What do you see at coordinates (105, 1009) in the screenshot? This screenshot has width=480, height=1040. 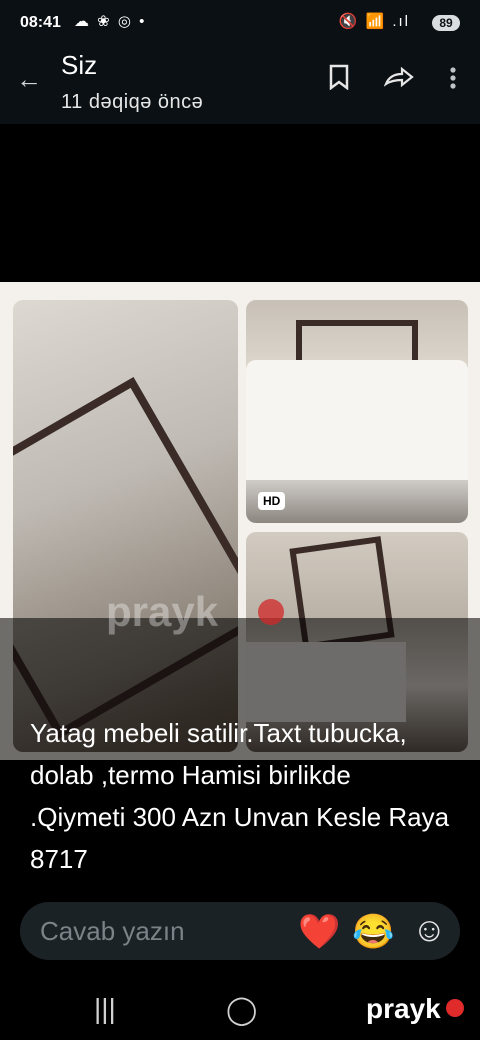 I see `recents-icon: |||` at bounding box center [105, 1009].